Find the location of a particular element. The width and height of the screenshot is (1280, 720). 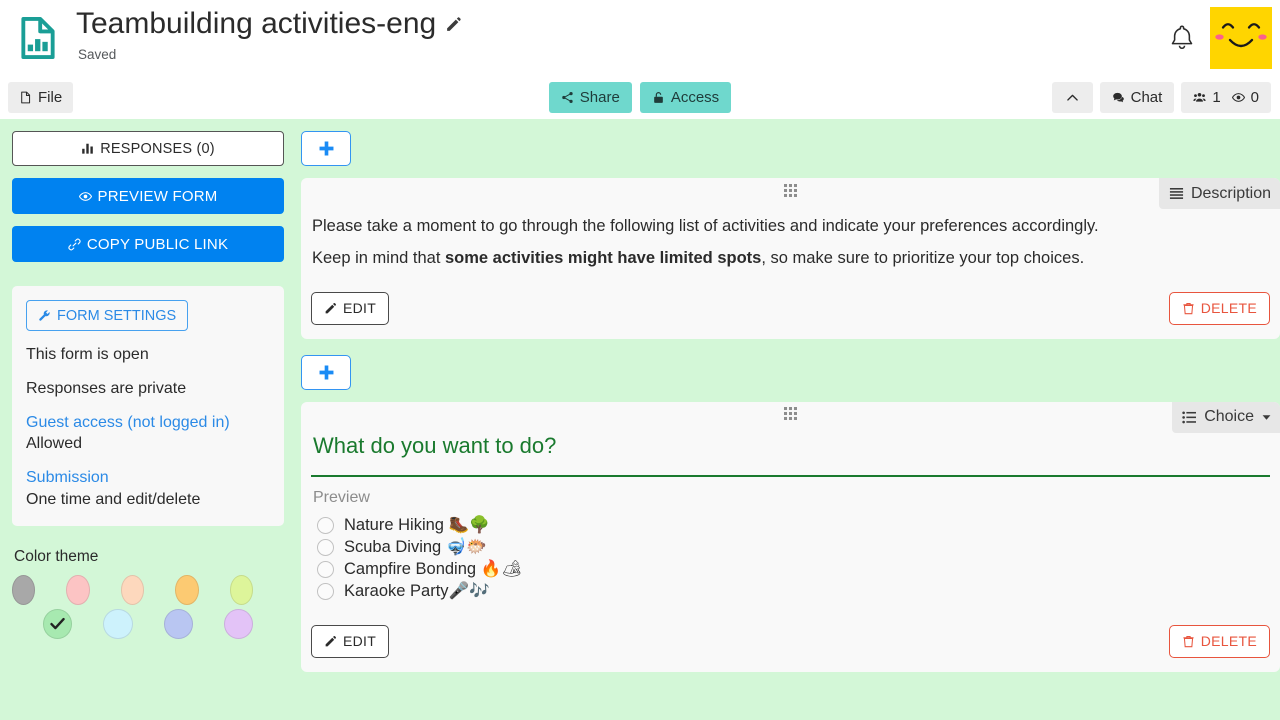

swatch-green-selected is located at coordinates (58, 623).